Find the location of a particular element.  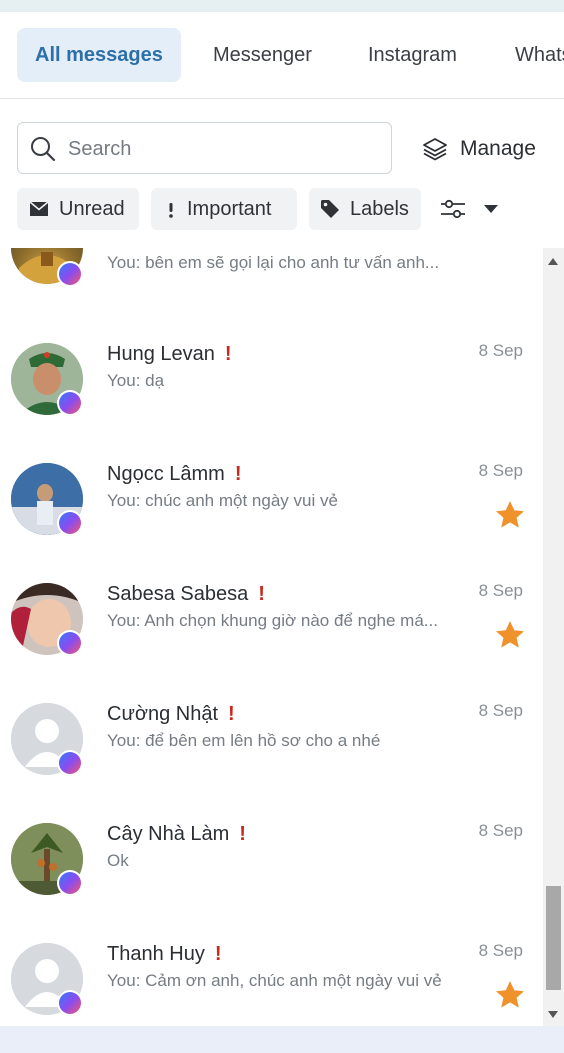

conversation-name: Cây Nhà Làm! is located at coordinates (176, 834).